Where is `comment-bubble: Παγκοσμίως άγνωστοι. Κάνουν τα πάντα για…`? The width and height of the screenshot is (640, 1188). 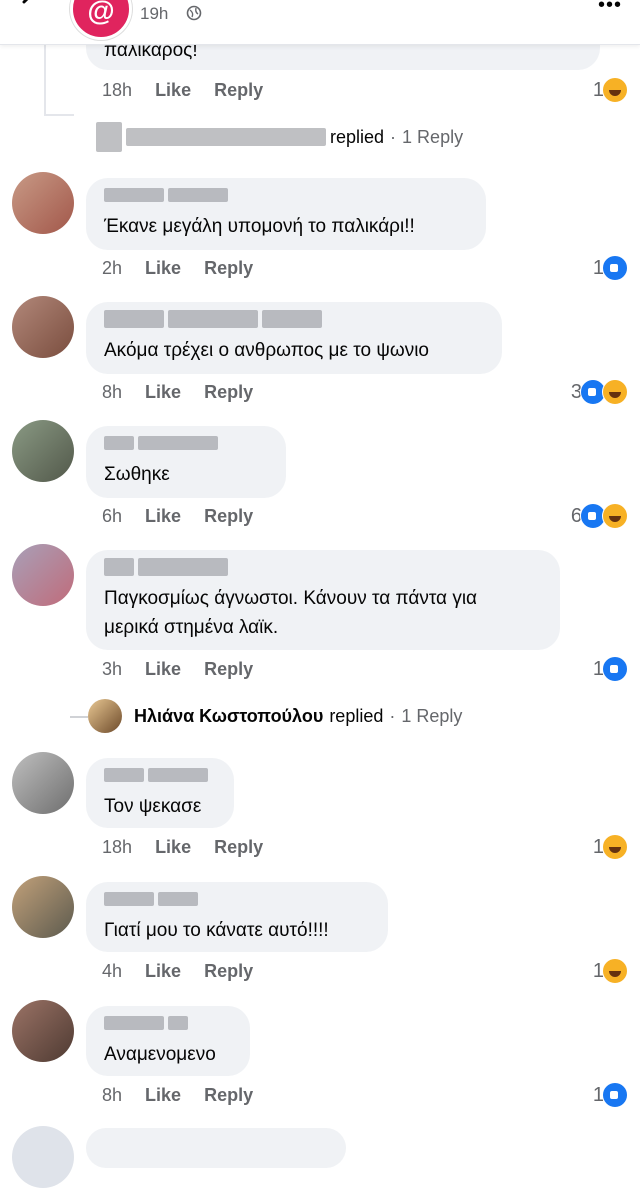
comment-bubble: Παγκοσμίως άγνωστοι. Κάνουν τα πάντα για… is located at coordinates (323, 600).